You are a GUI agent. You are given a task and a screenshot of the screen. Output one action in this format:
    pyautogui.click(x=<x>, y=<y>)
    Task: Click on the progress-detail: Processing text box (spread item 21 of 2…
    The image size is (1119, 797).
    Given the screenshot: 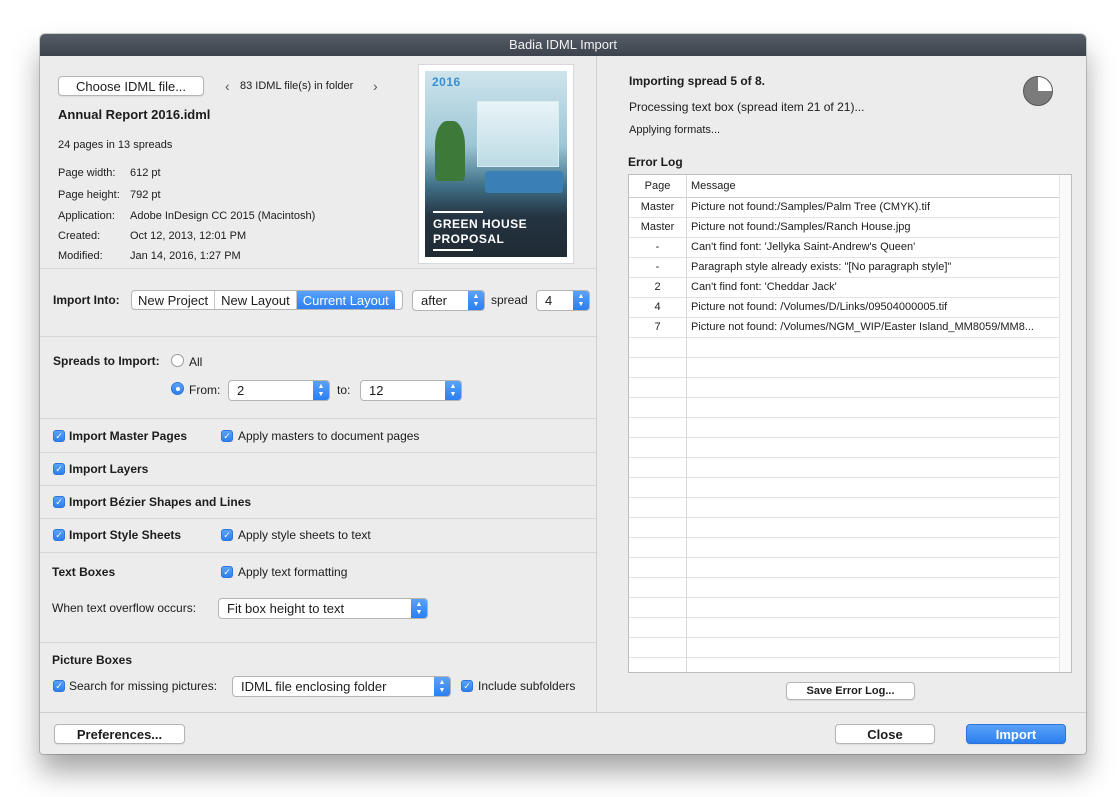 What is the action you would take?
    pyautogui.click(x=747, y=107)
    